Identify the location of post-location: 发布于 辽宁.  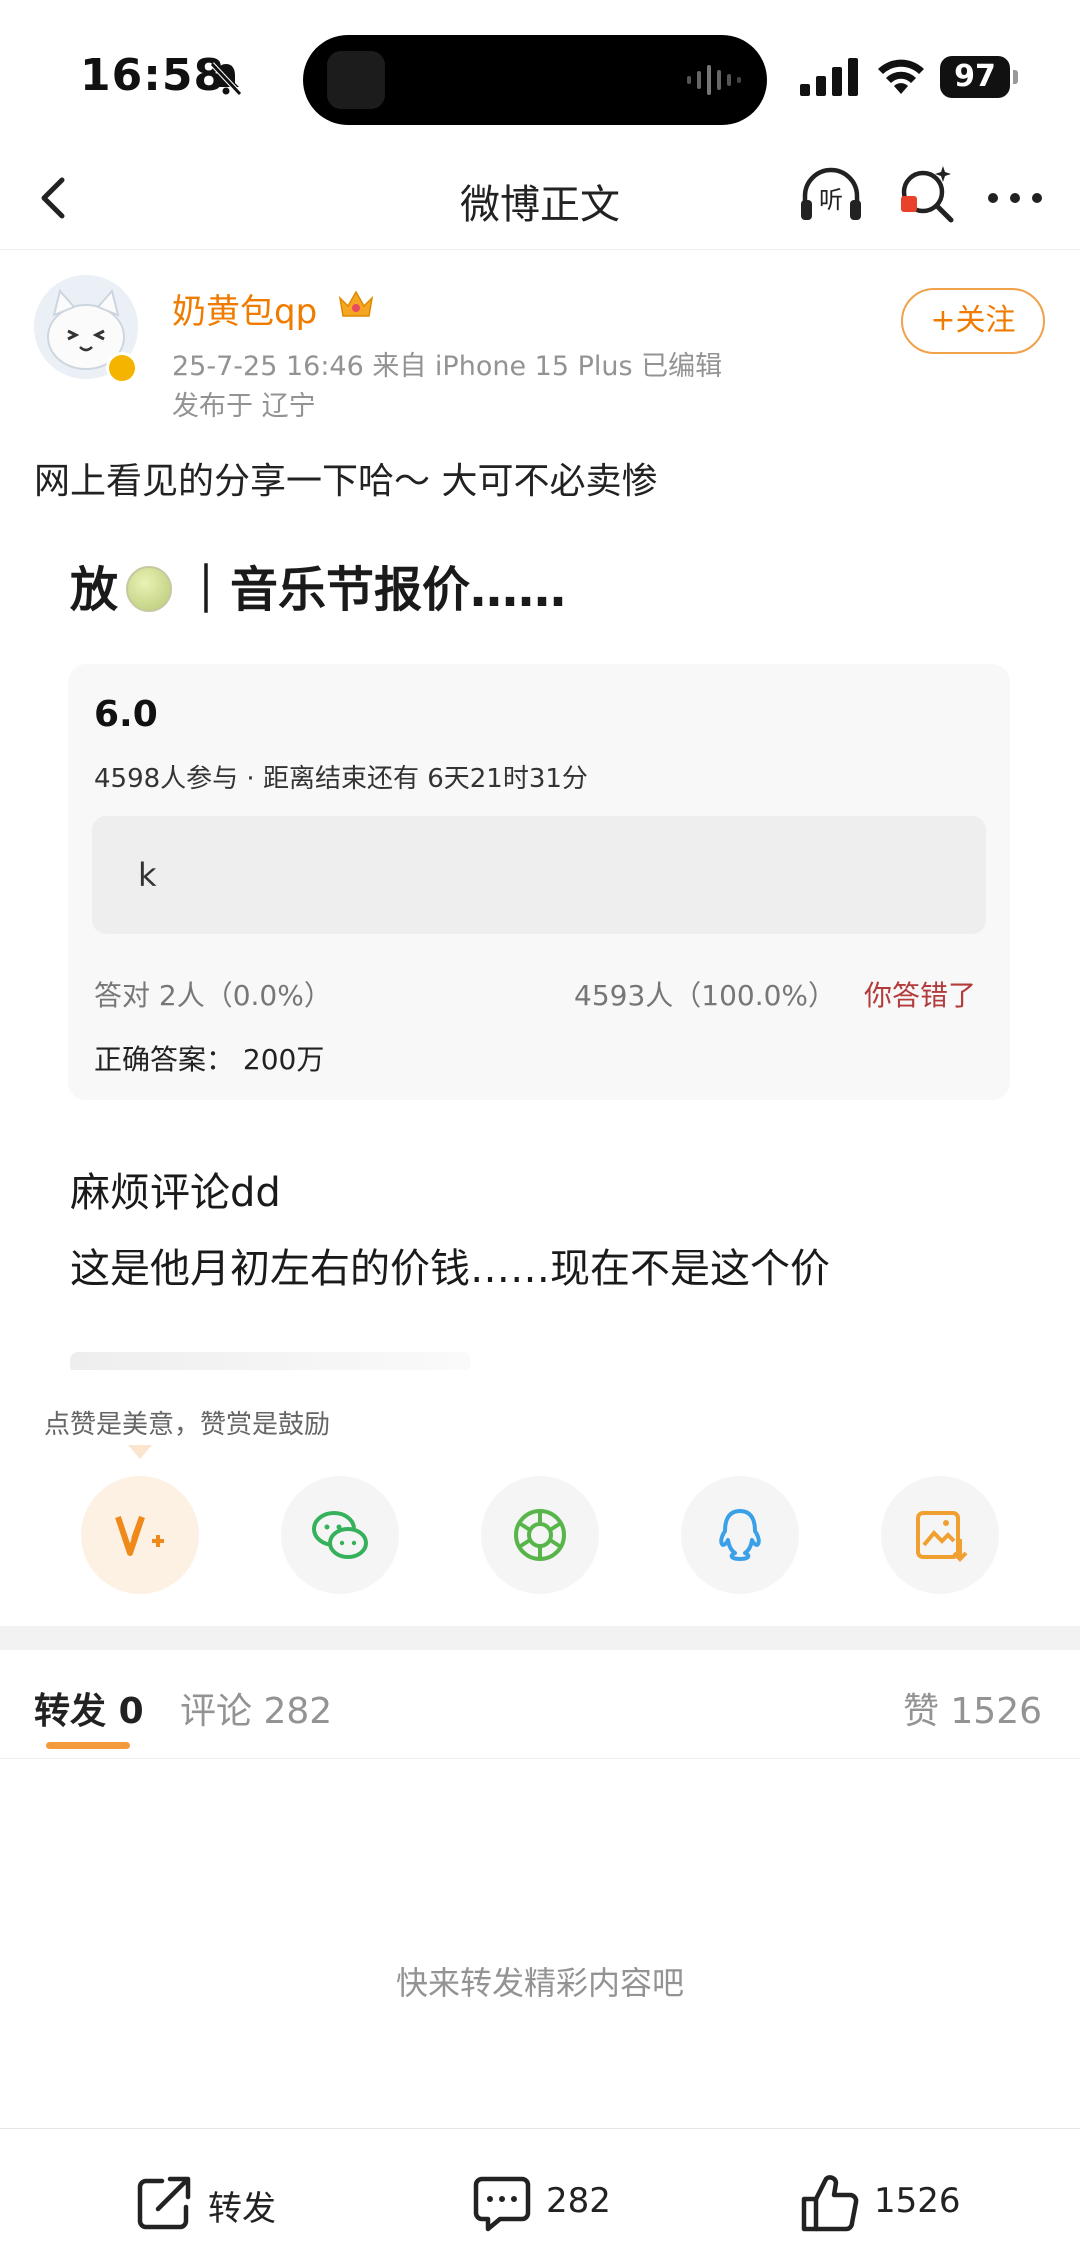
(244, 406).